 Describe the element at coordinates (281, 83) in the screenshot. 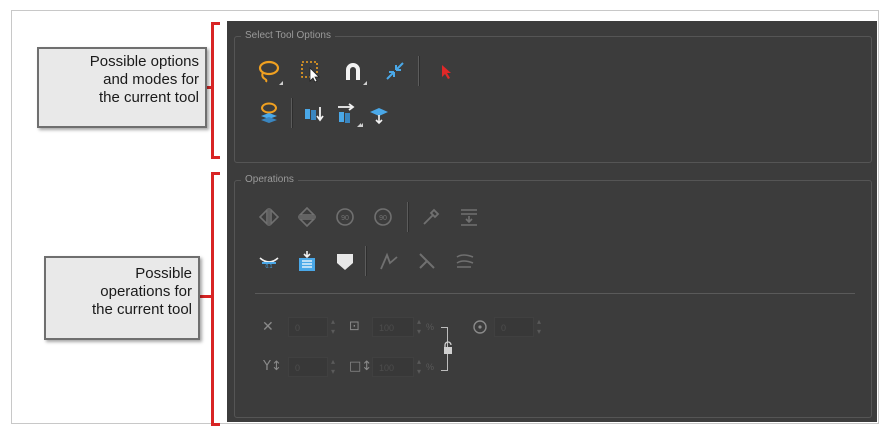

I see `lasso-menu-indicator` at that location.